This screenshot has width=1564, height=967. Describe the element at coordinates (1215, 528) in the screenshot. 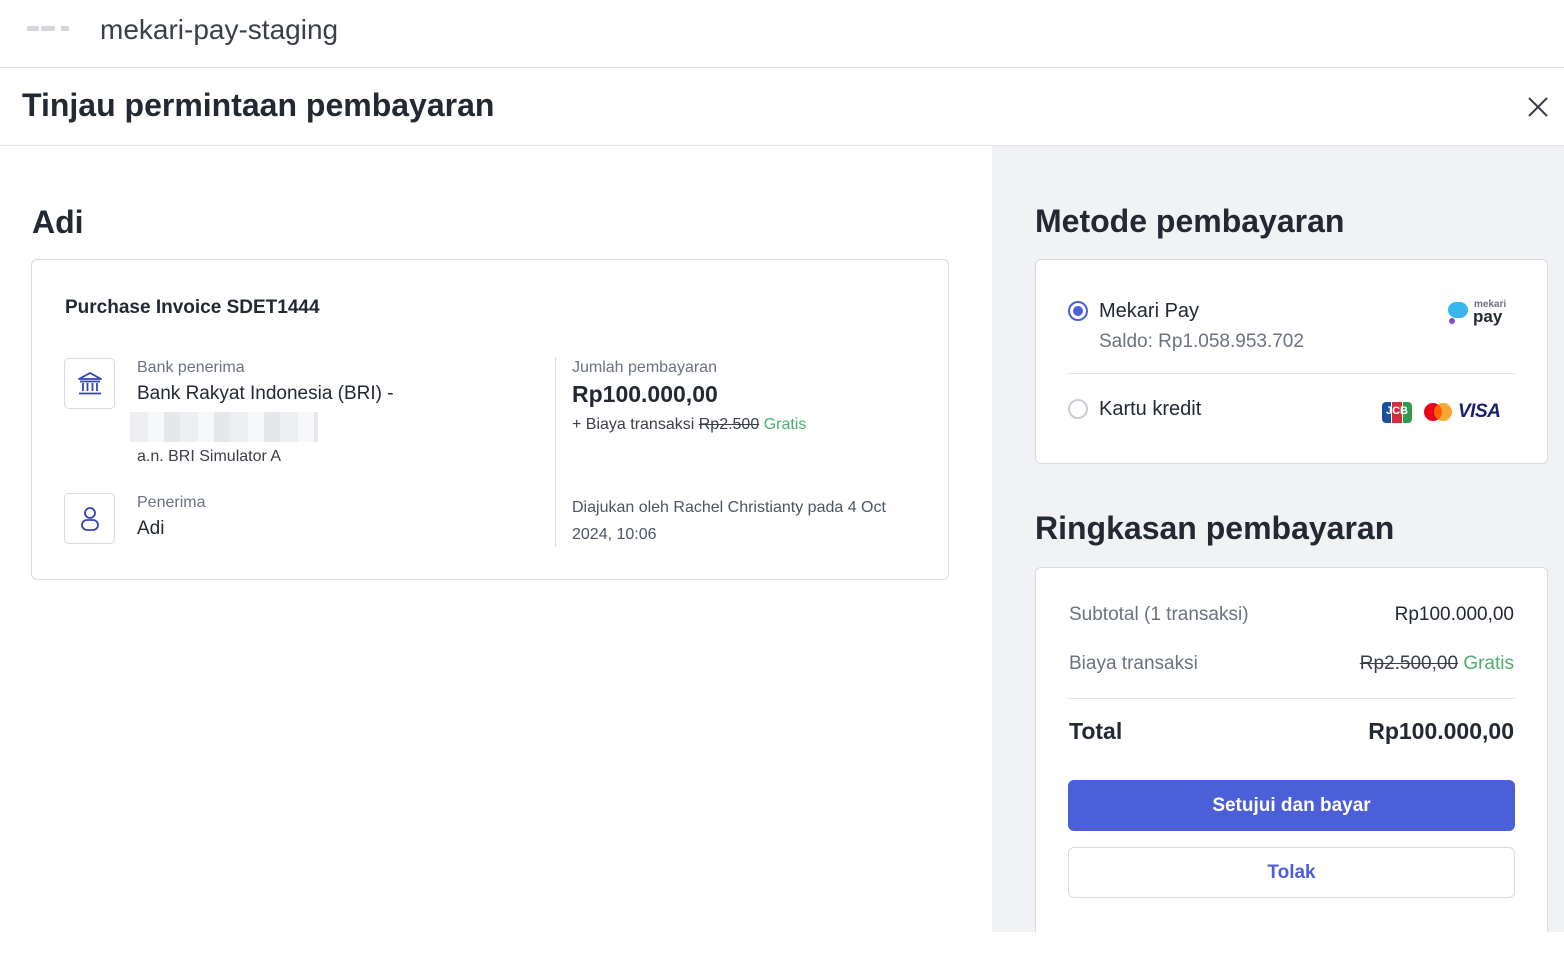

I see `summary-title: Ringkasan pembayaran` at that location.